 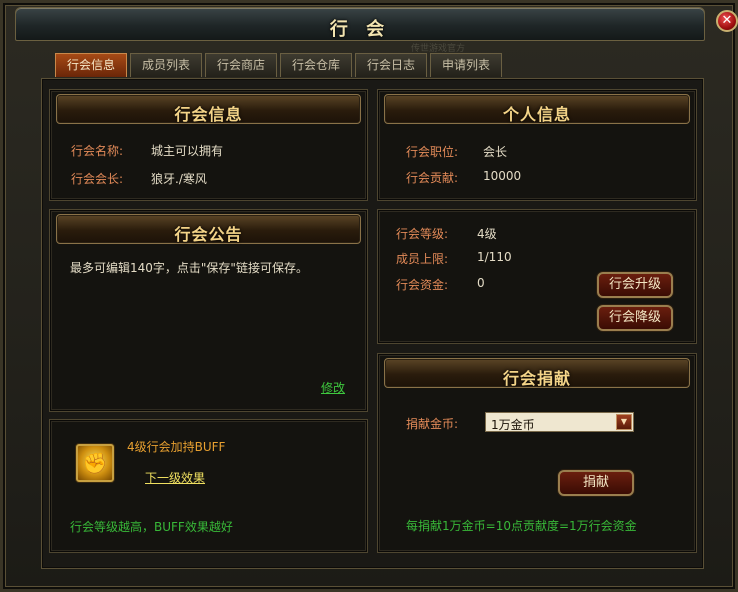 What do you see at coordinates (432, 152) in the screenshot?
I see `position-label: 行会职位:` at bounding box center [432, 152].